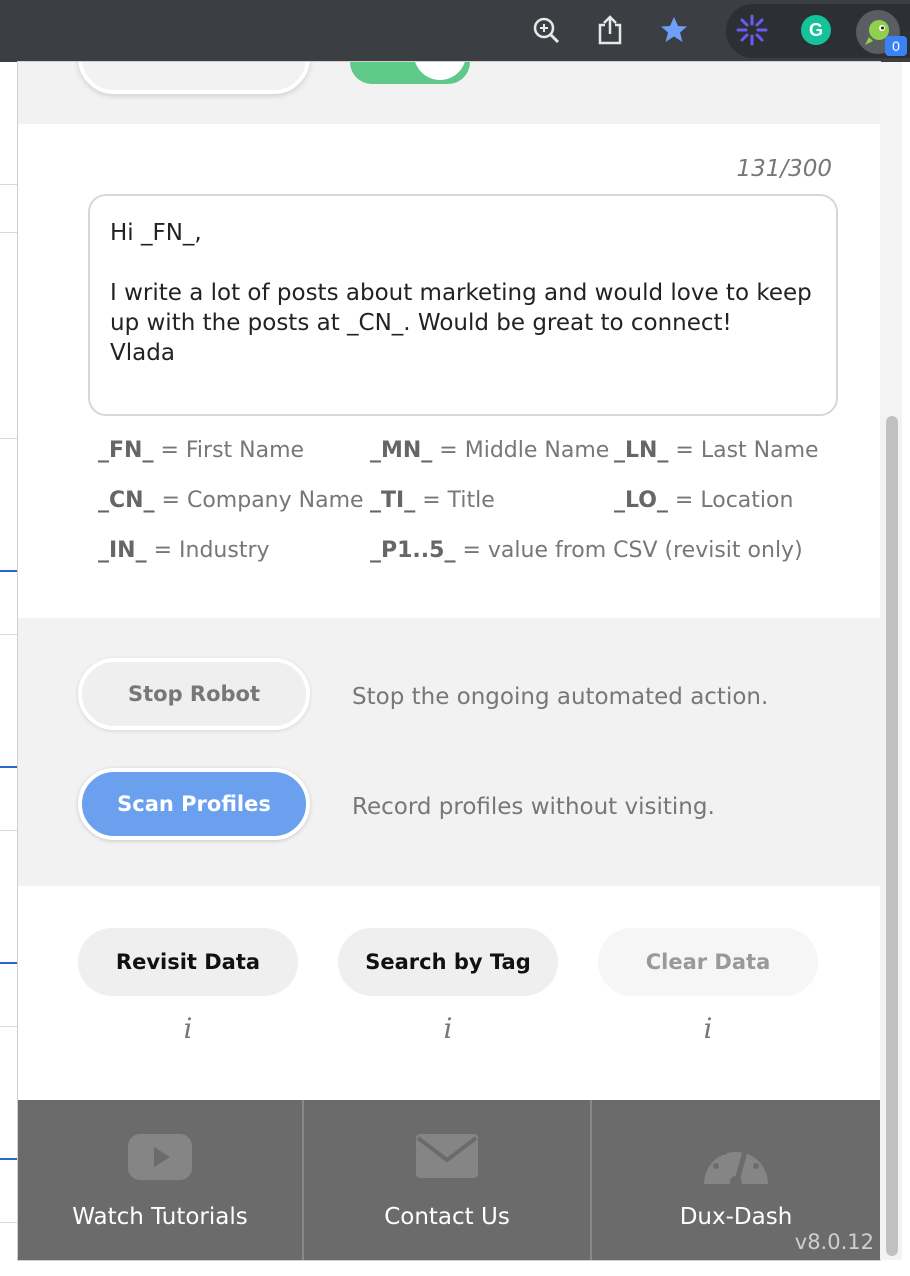  I want to click on placeholder-location: _LO_ = Location, so click(704, 500).